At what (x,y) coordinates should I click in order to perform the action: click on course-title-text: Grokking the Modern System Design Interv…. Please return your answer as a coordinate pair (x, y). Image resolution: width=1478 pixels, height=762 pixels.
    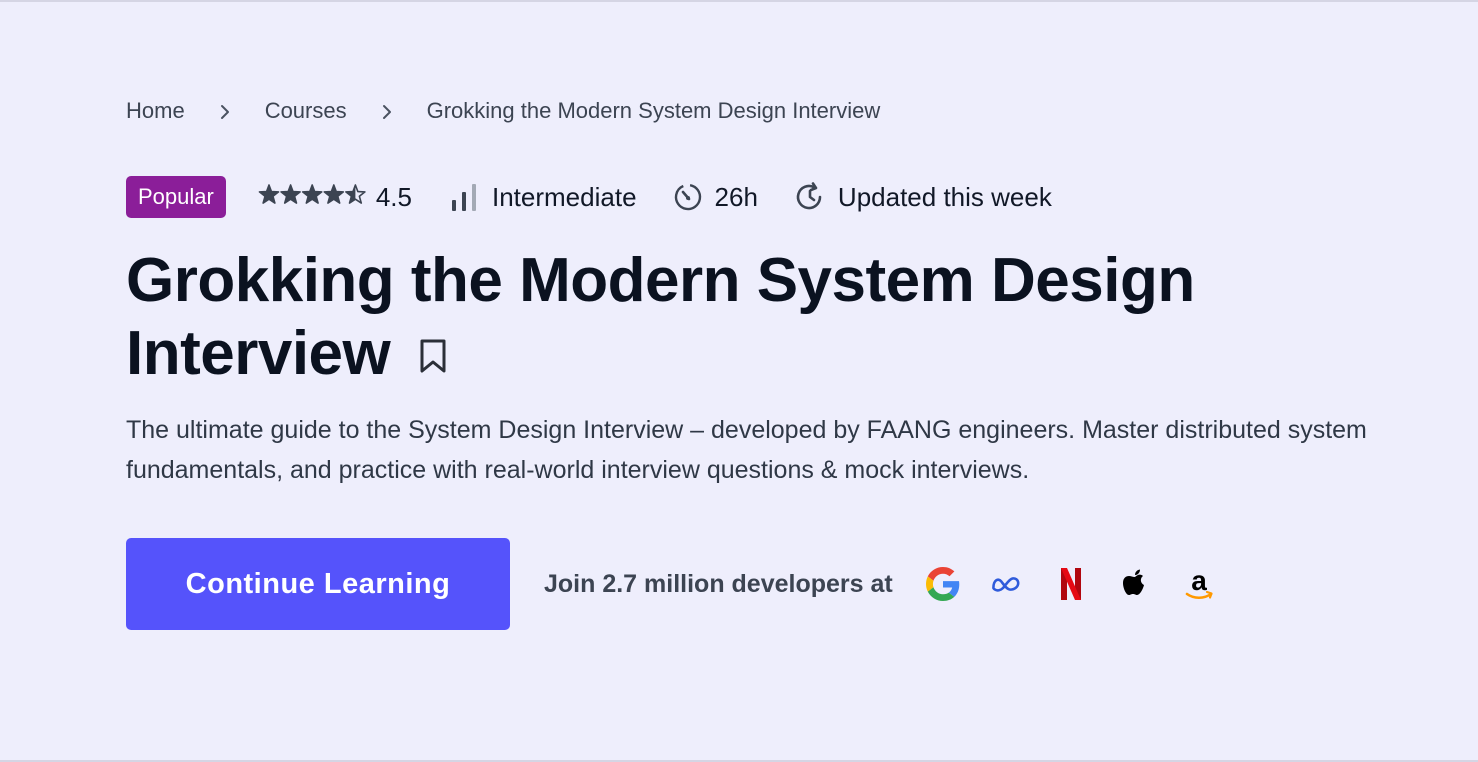
    Looking at the image, I should click on (660, 317).